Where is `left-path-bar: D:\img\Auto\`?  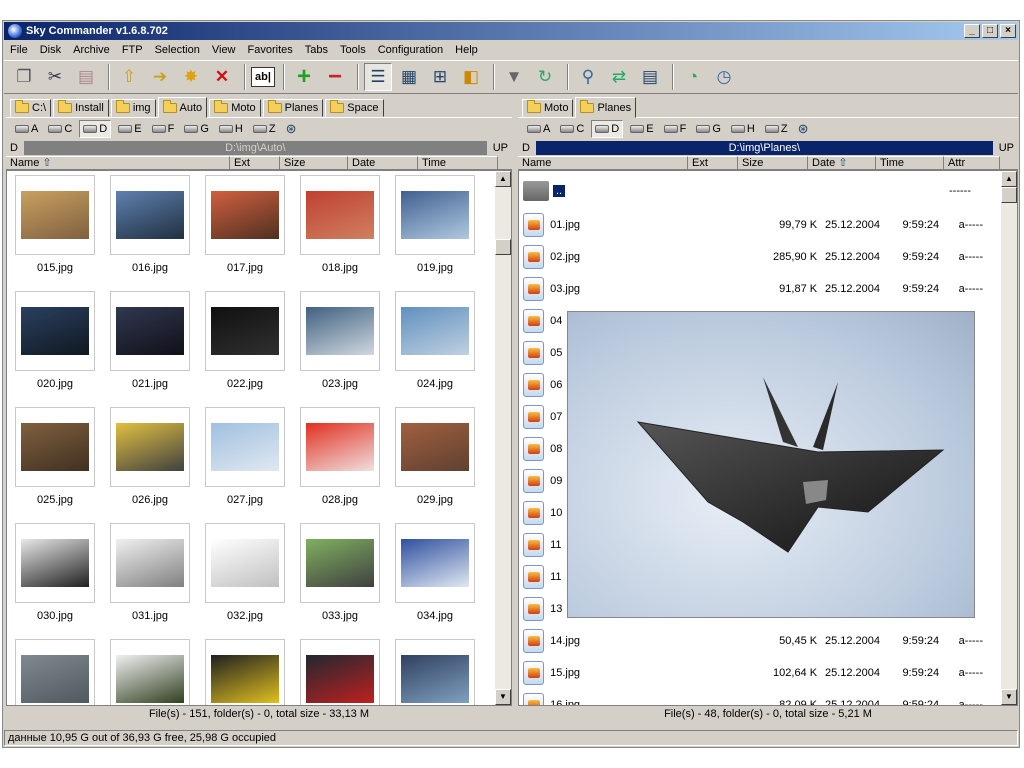
left-path-bar: D:\img\Auto\ is located at coordinates (255, 148).